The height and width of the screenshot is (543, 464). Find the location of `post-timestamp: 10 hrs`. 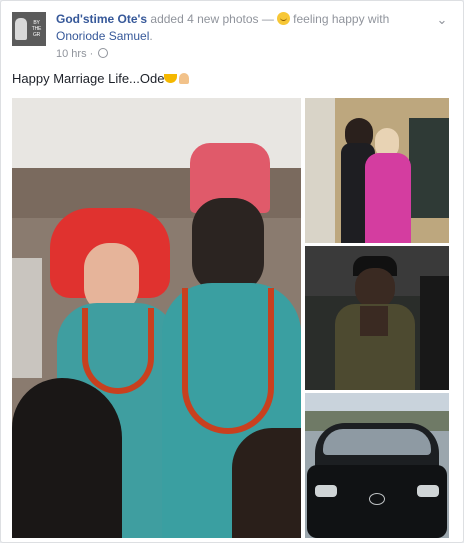

post-timestamp: 10 hrs is located at coordinates (71, 54).